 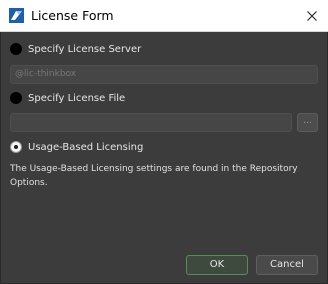 I want to click on license-file-input, so click(x=151, y=122).